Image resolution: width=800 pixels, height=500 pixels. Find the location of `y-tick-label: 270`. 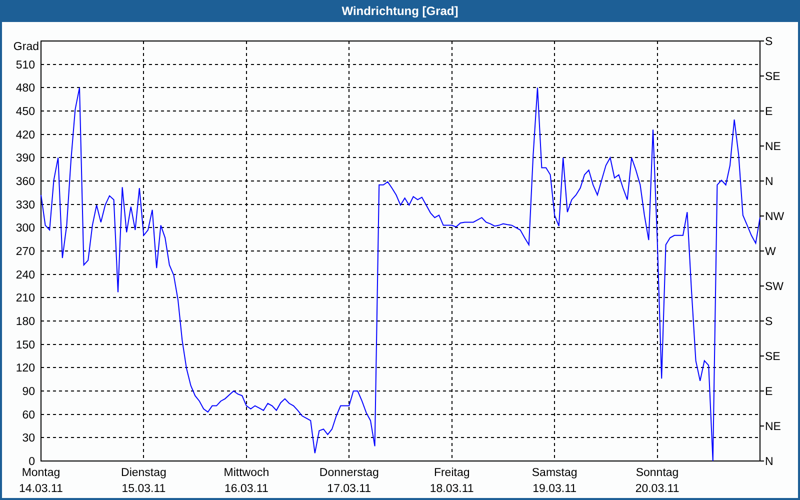

y-tick-label: 270 is located at coordinates (25, 252).